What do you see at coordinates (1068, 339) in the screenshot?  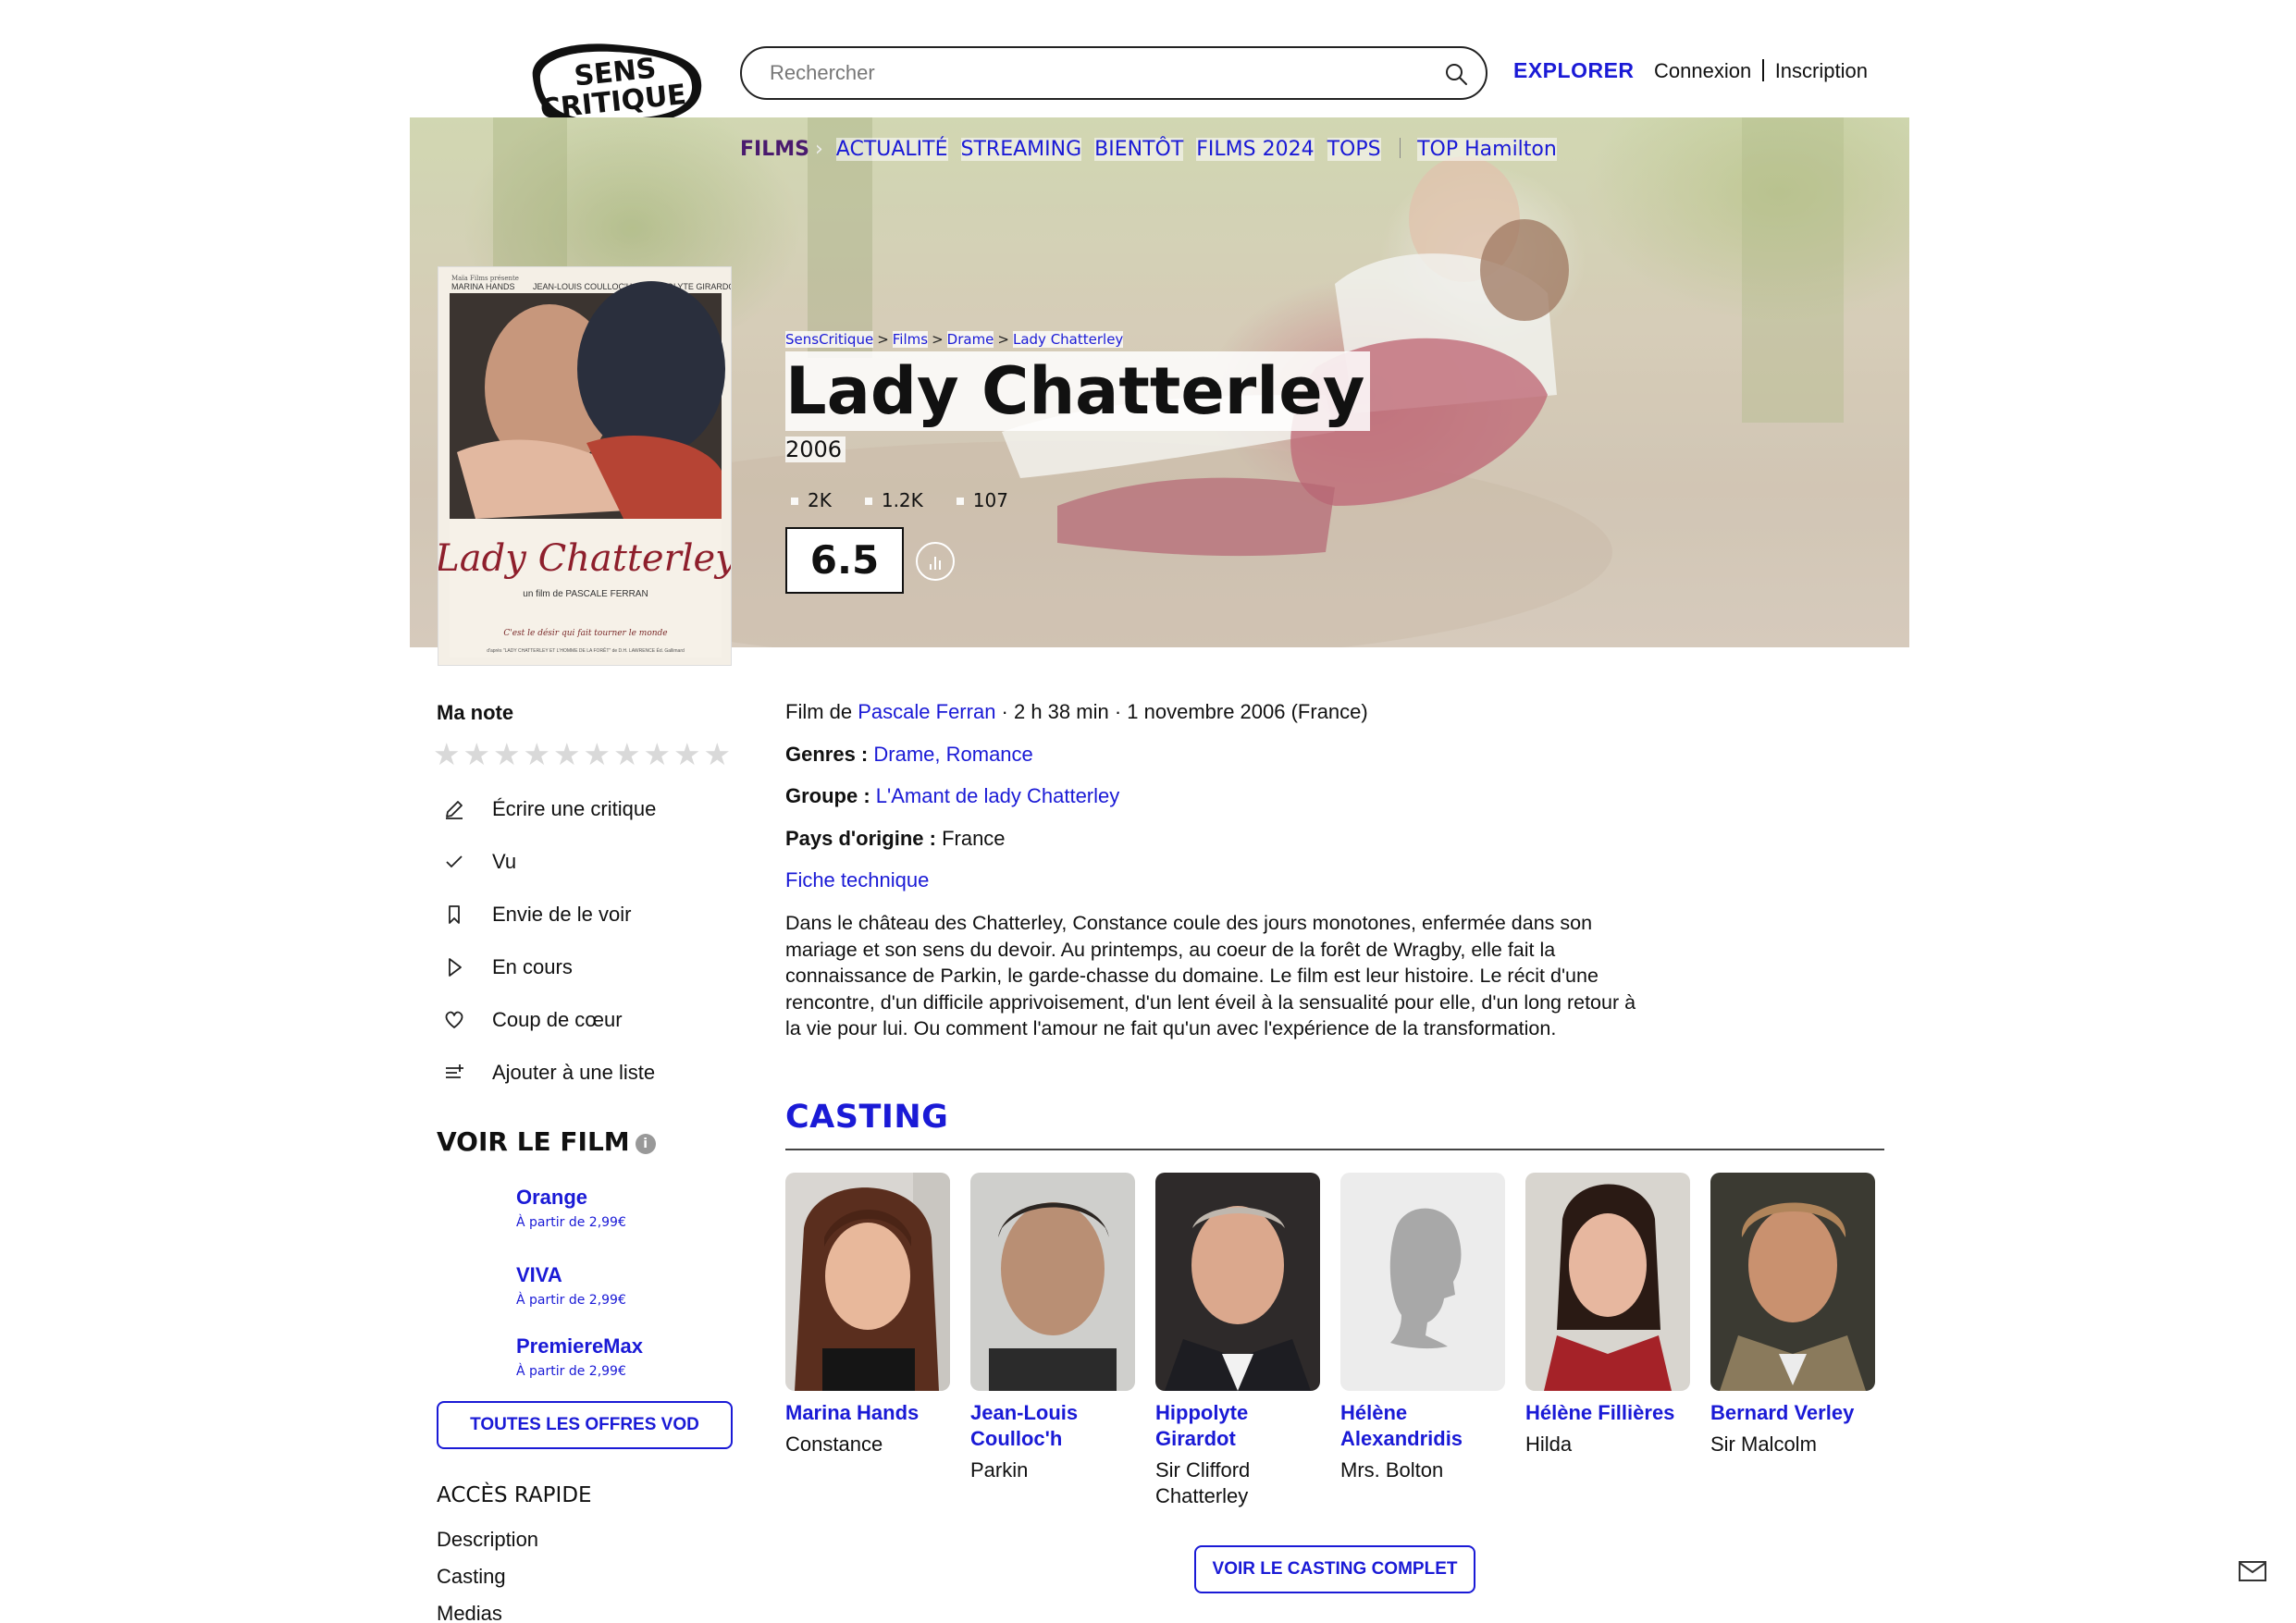 I see `breadcrumb-current: Lady Chatterley` at bounding box center [1068, 339].